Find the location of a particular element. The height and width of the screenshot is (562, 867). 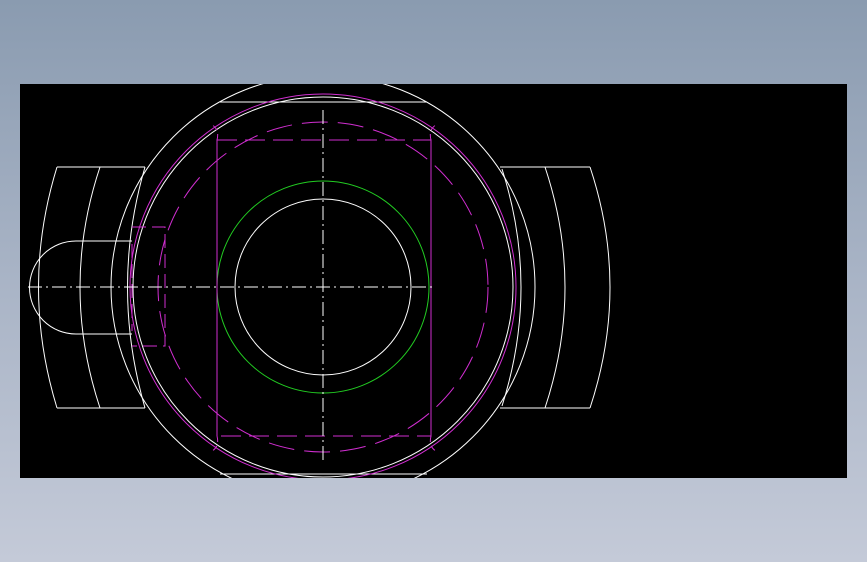

hidden-corner-tr is located at coordinates (434, 132).